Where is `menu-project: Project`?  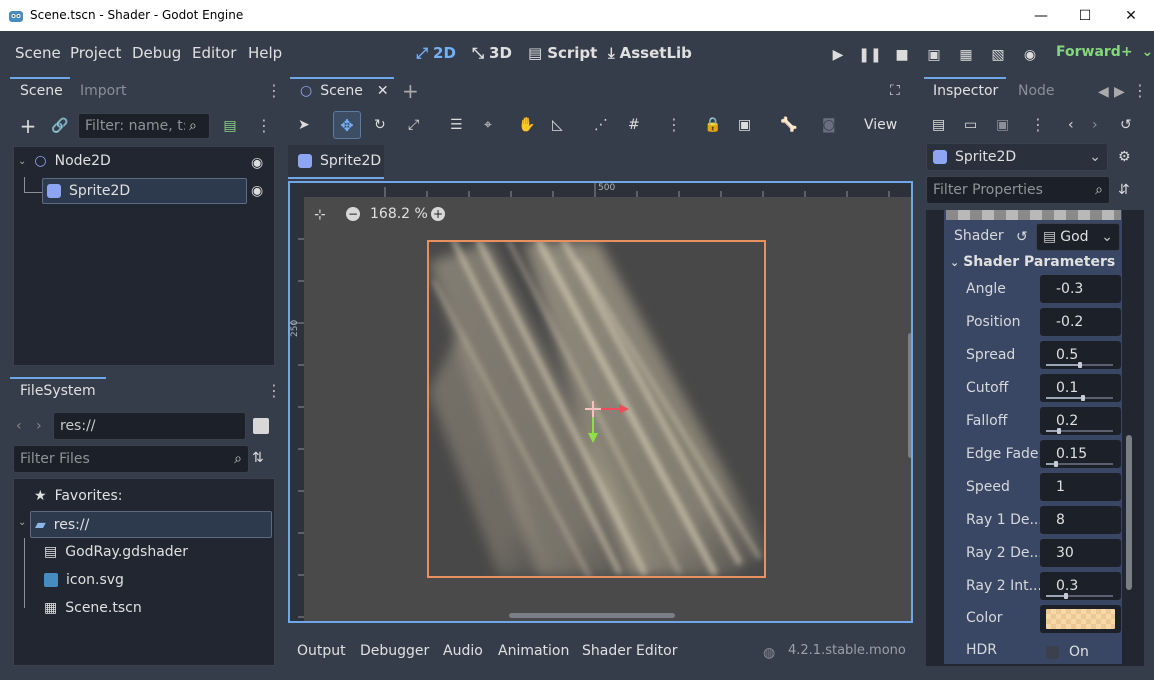 menu-project: Project is located at coordinates (95, 53).